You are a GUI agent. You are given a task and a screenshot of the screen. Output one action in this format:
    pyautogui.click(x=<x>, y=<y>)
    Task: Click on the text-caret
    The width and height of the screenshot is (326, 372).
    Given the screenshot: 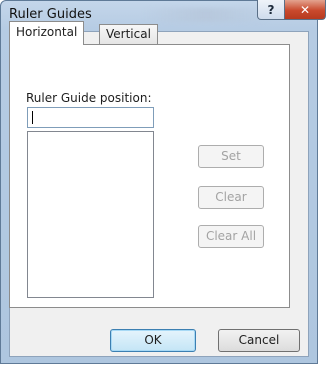 What is the action you would take?
    pyautogui.click(x=32, y=117)
    